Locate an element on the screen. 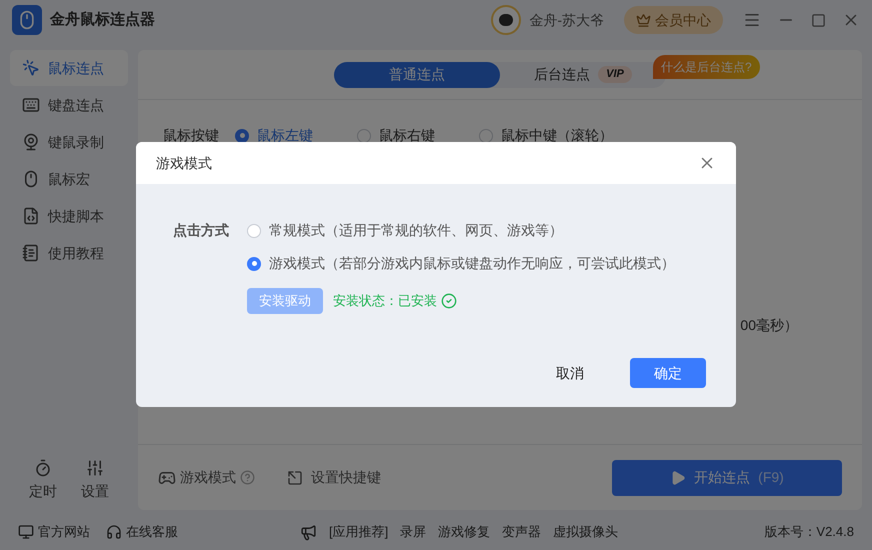 This screenshot has width=872, height=550. version-text: 版本号：V2.4.8 is located at coordinates (809, 532).